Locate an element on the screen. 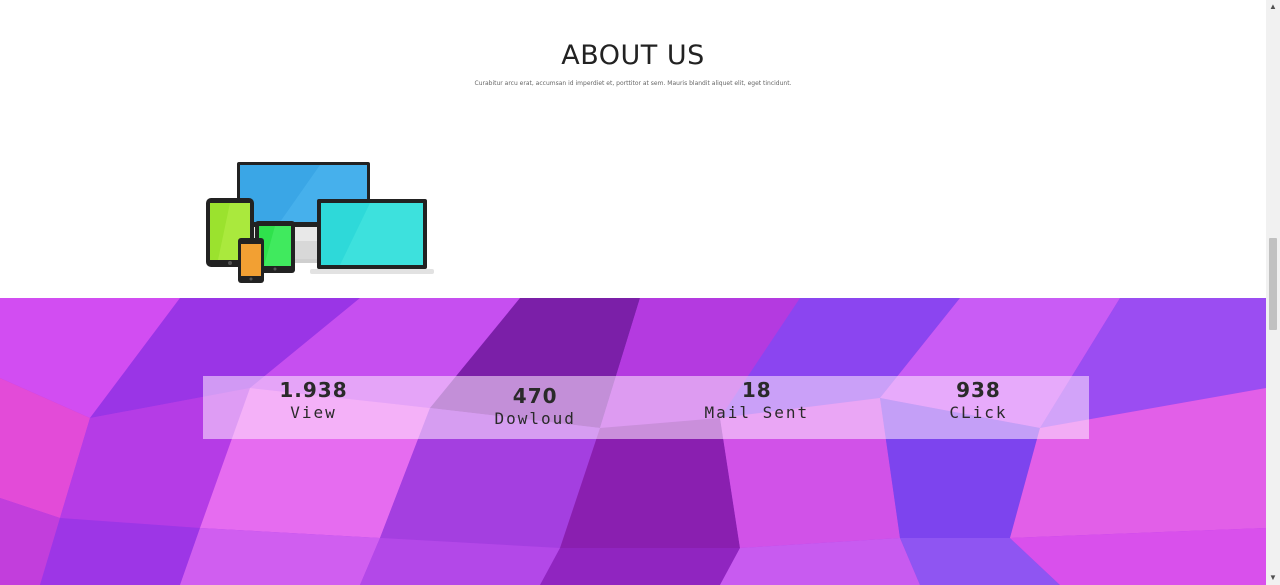 The image size is (1280, 585). stat-value: 1.938 is located at coordinates (313, 390).